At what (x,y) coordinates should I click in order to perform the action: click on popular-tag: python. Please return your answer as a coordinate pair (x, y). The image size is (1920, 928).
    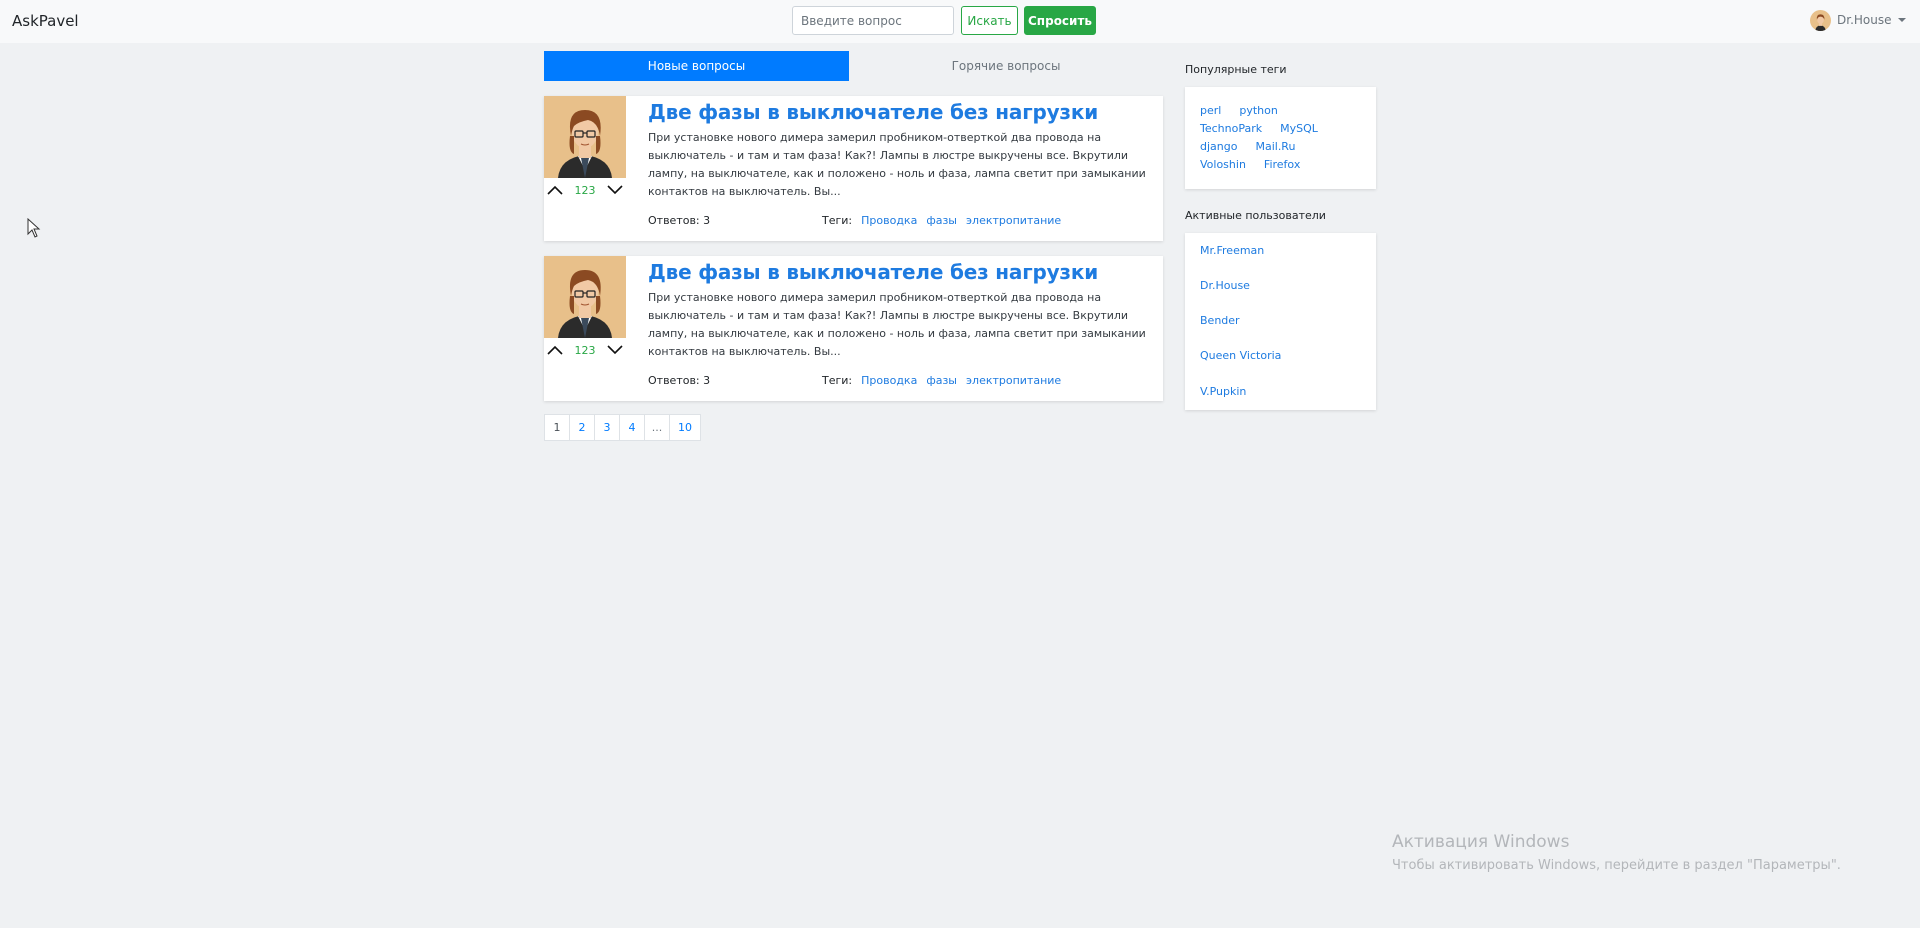
    Looking at the image, I should click on (1258, 110).